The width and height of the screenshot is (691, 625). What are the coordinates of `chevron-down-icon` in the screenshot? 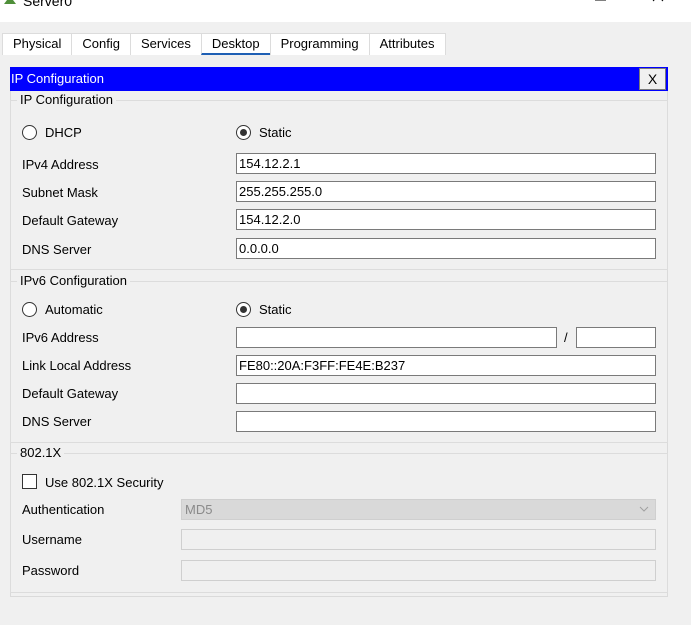 It's located at (644, 509).